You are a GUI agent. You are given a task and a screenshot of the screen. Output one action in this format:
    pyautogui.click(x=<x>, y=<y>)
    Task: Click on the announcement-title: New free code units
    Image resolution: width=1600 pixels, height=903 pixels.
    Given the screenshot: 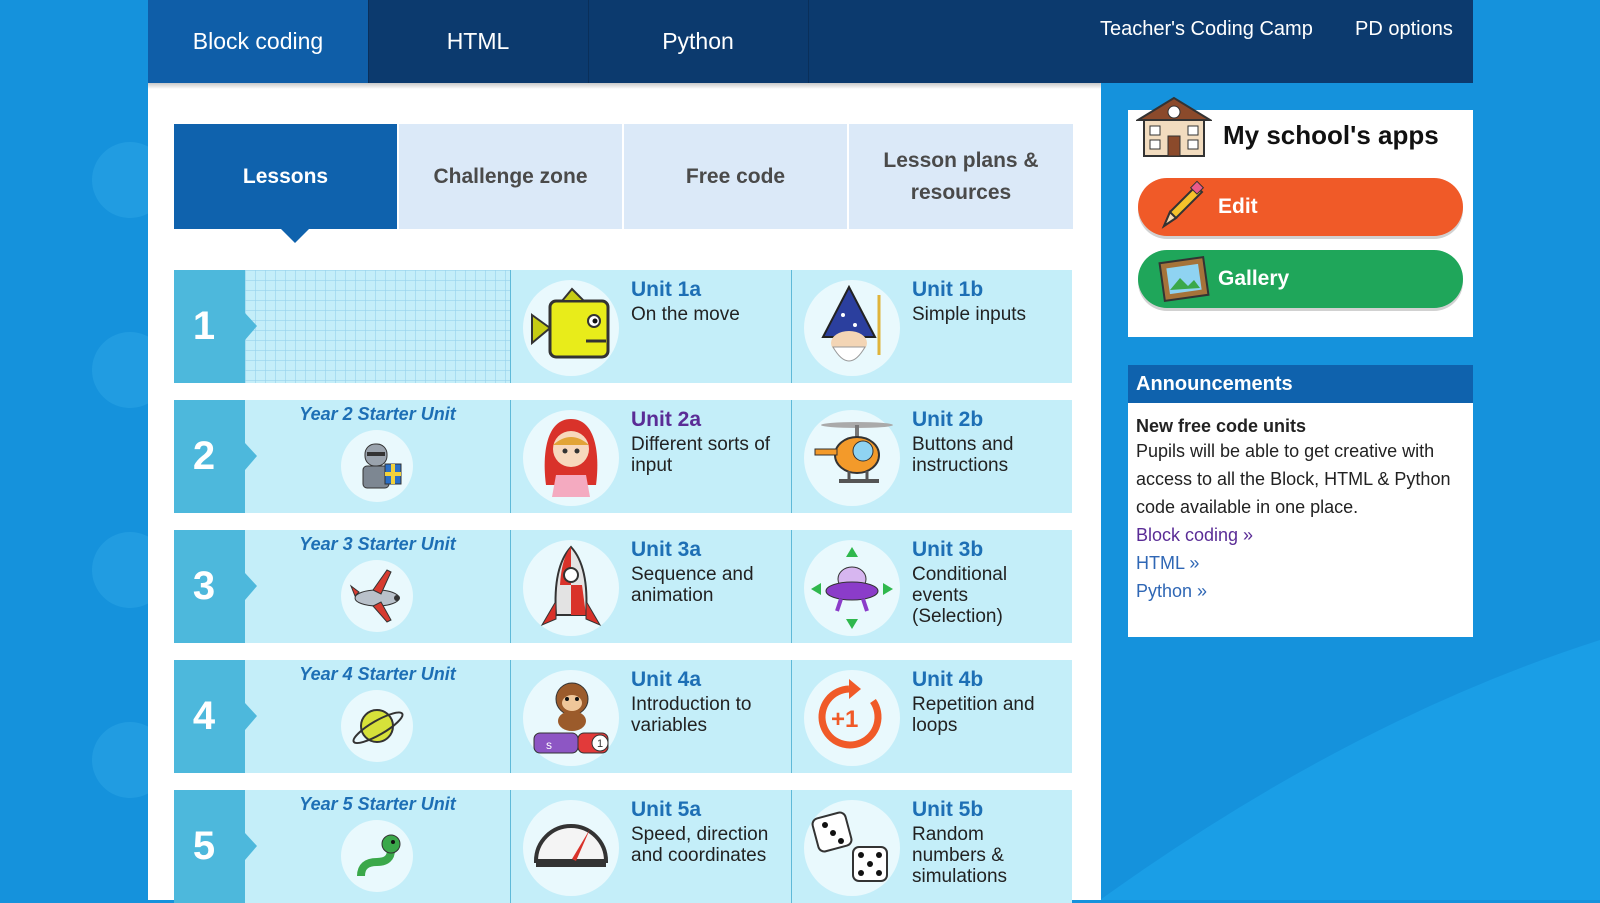 What is the action you would take?
    pyautogui.click(x=1221, y=426)
    